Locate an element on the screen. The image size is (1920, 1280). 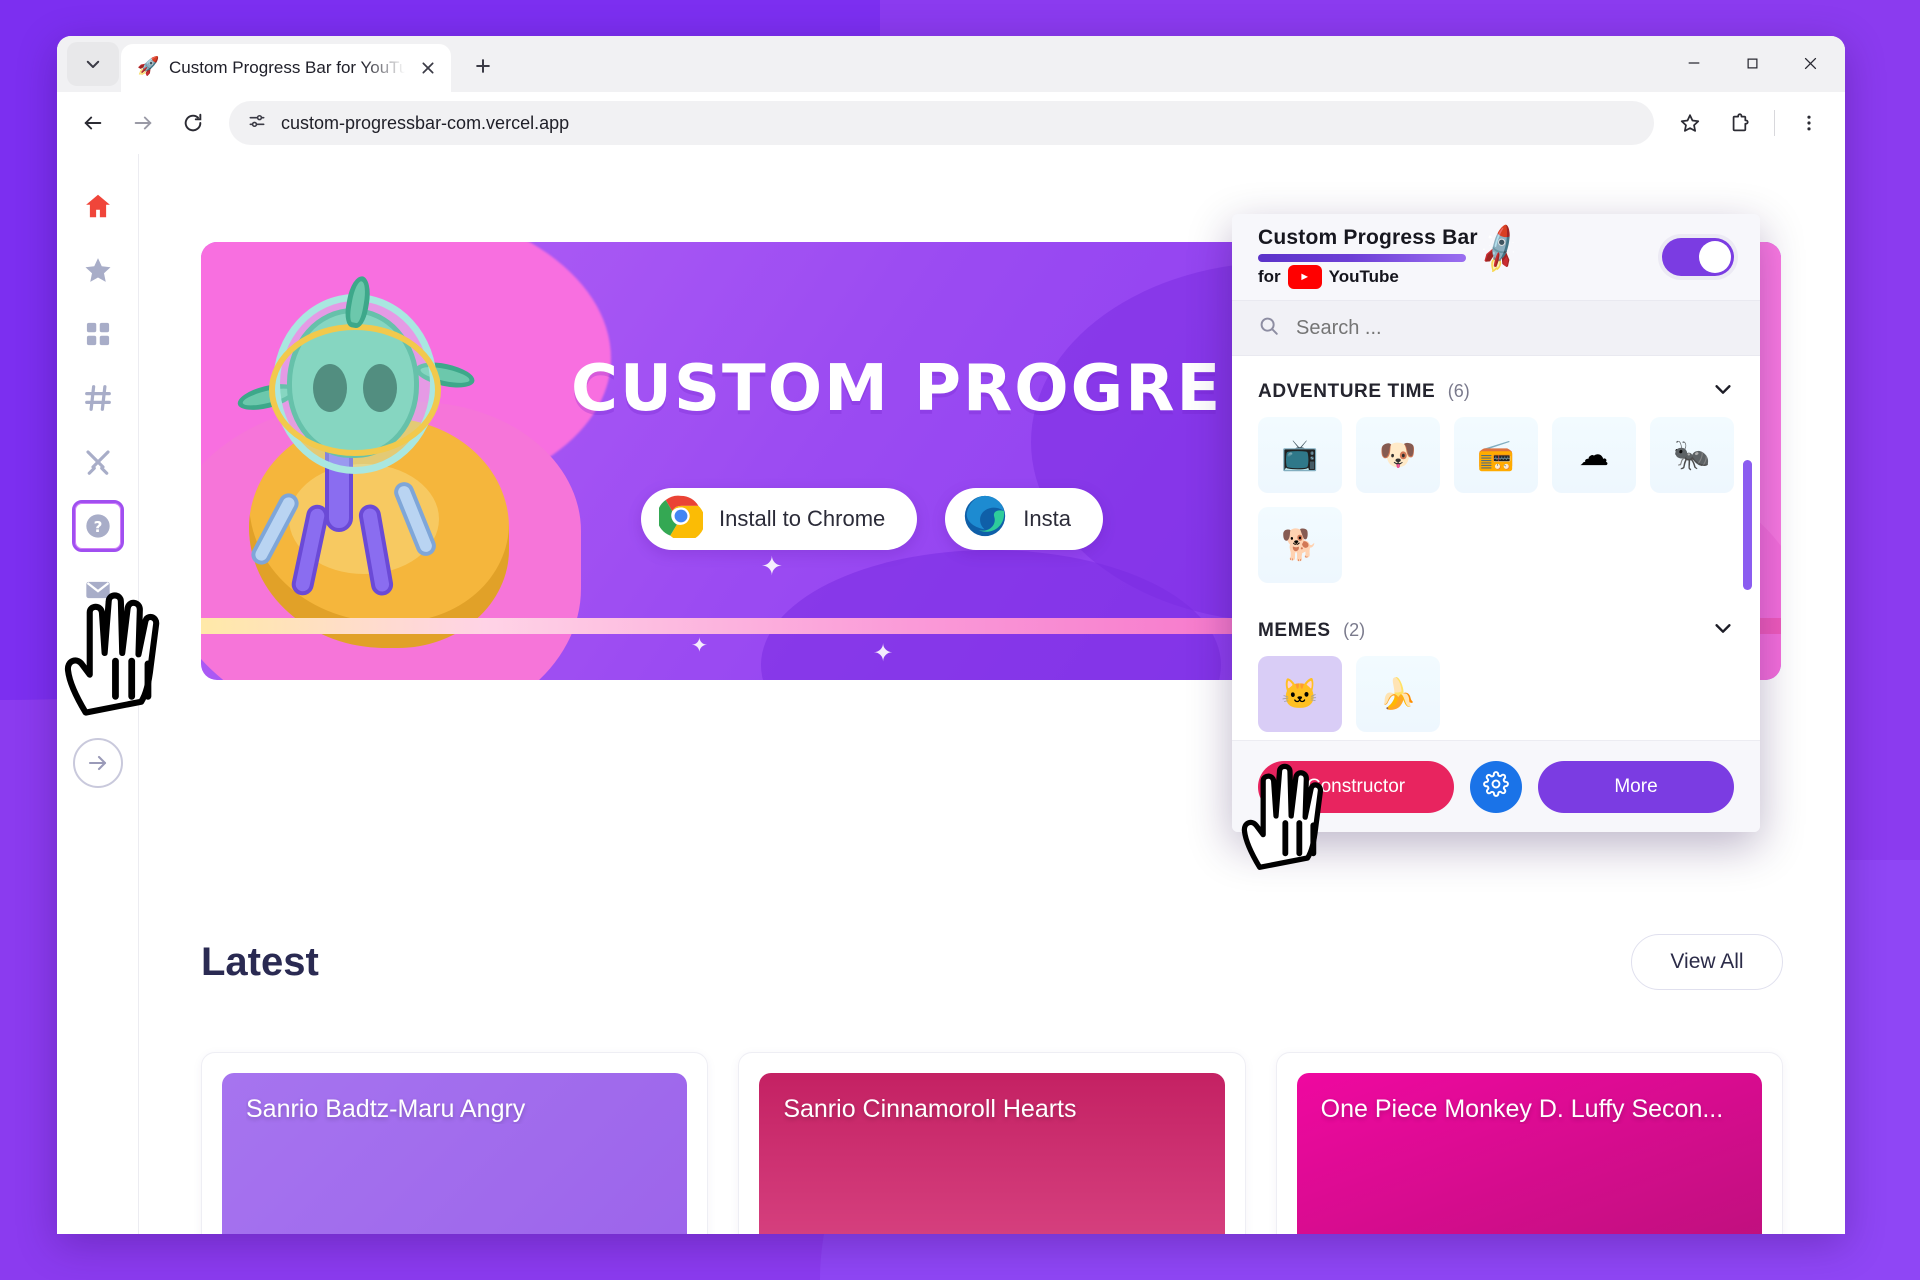
jake-finn-icon: 🐕 is located at coordinates (1300, 545).